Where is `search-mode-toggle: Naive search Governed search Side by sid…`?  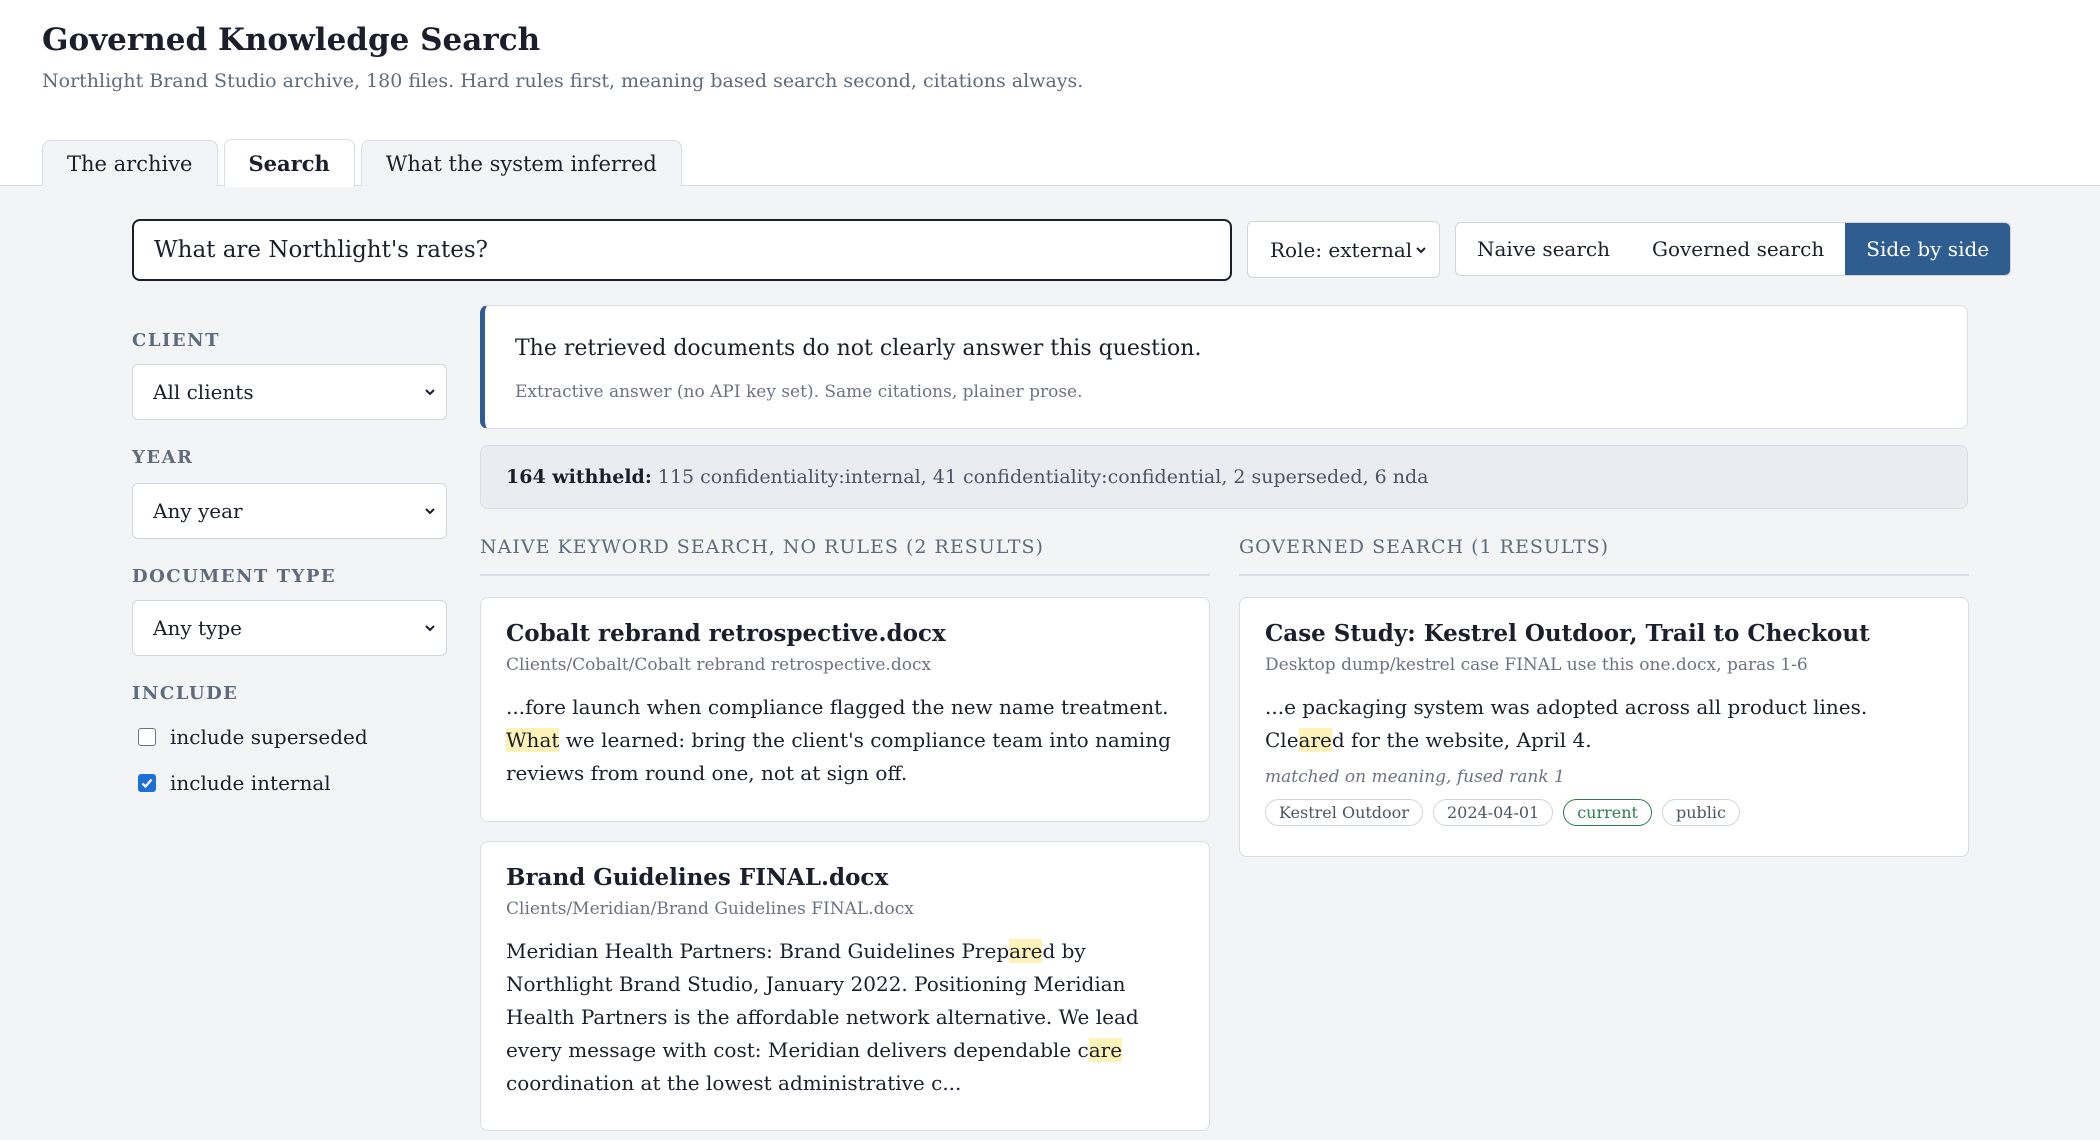 search-mode-toggle: Naive search Governed search Side by sid… is located at coordinates (1733, 249).